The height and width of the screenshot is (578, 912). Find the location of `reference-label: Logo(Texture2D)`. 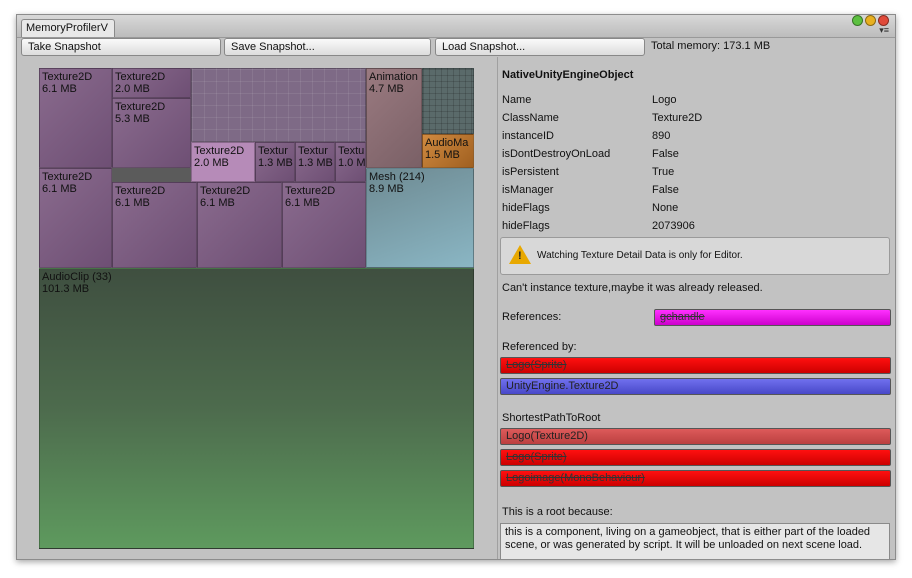

reference-label: Logo(Texture2D) is located at coordinates (547, 436).